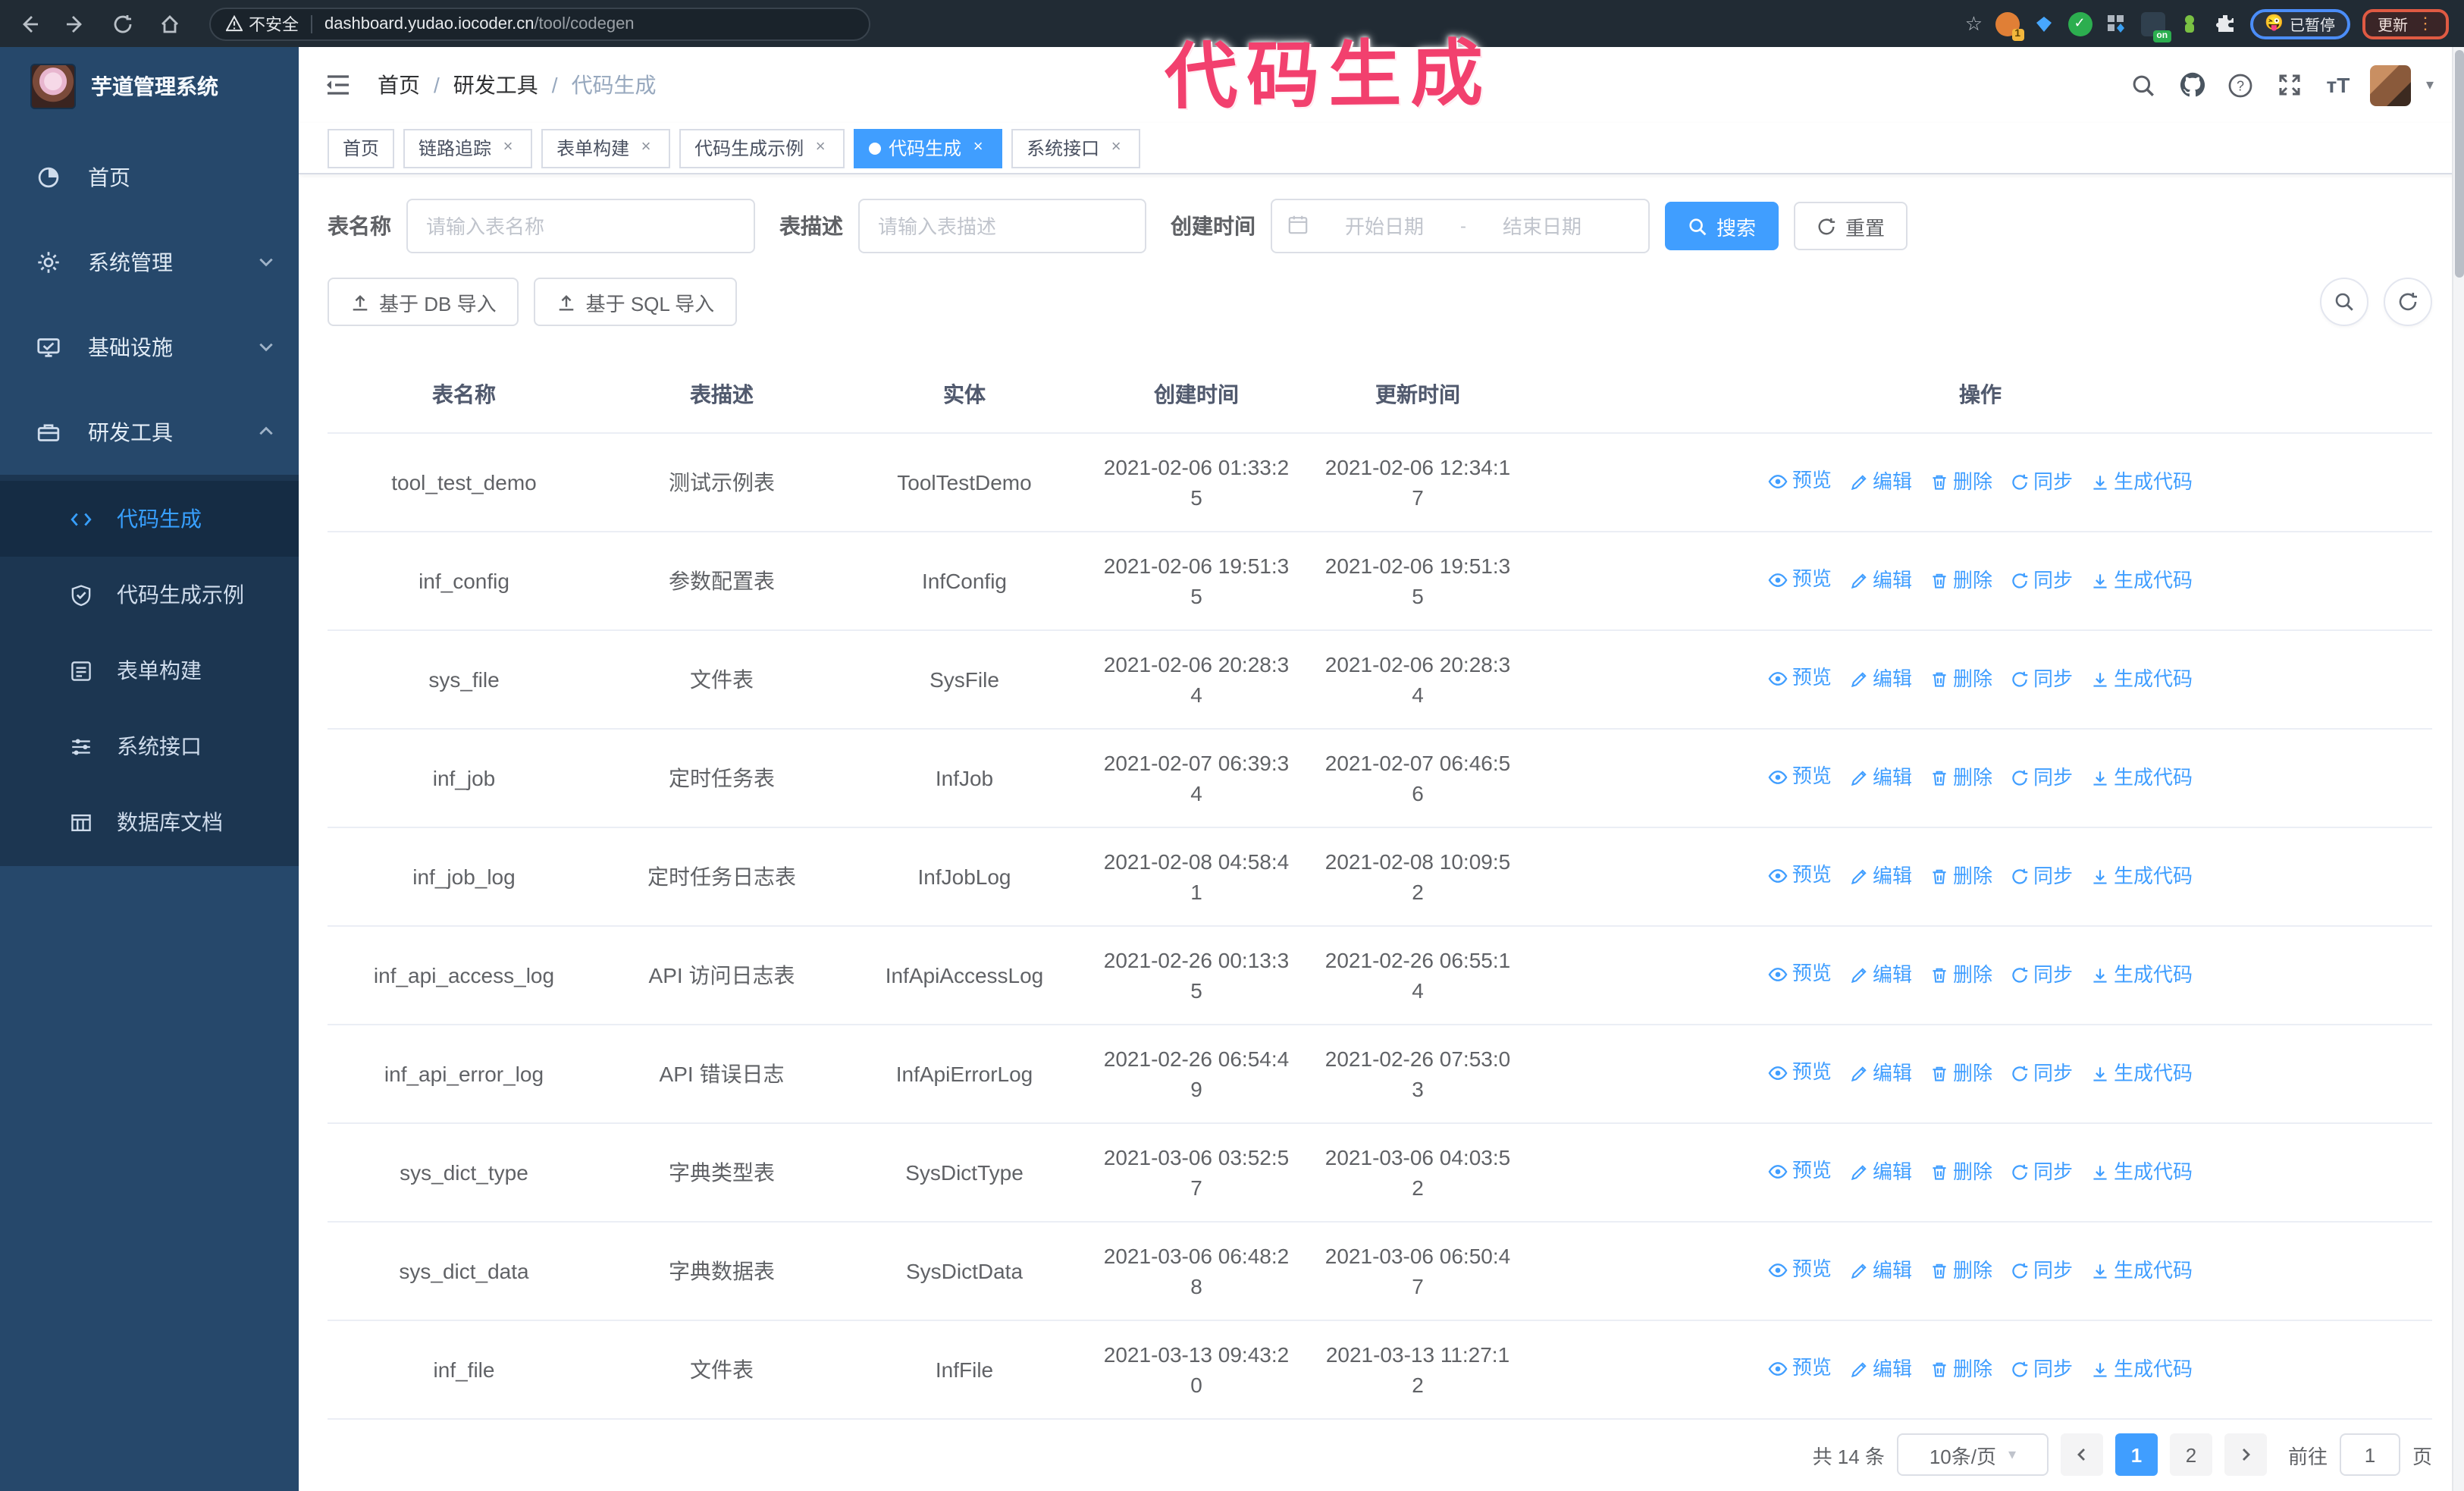  What do you see at coordinates (423, 302) in the screenshot?
I see `import-db-button: 基于 DB 导入` at bounding box center [423, 302].